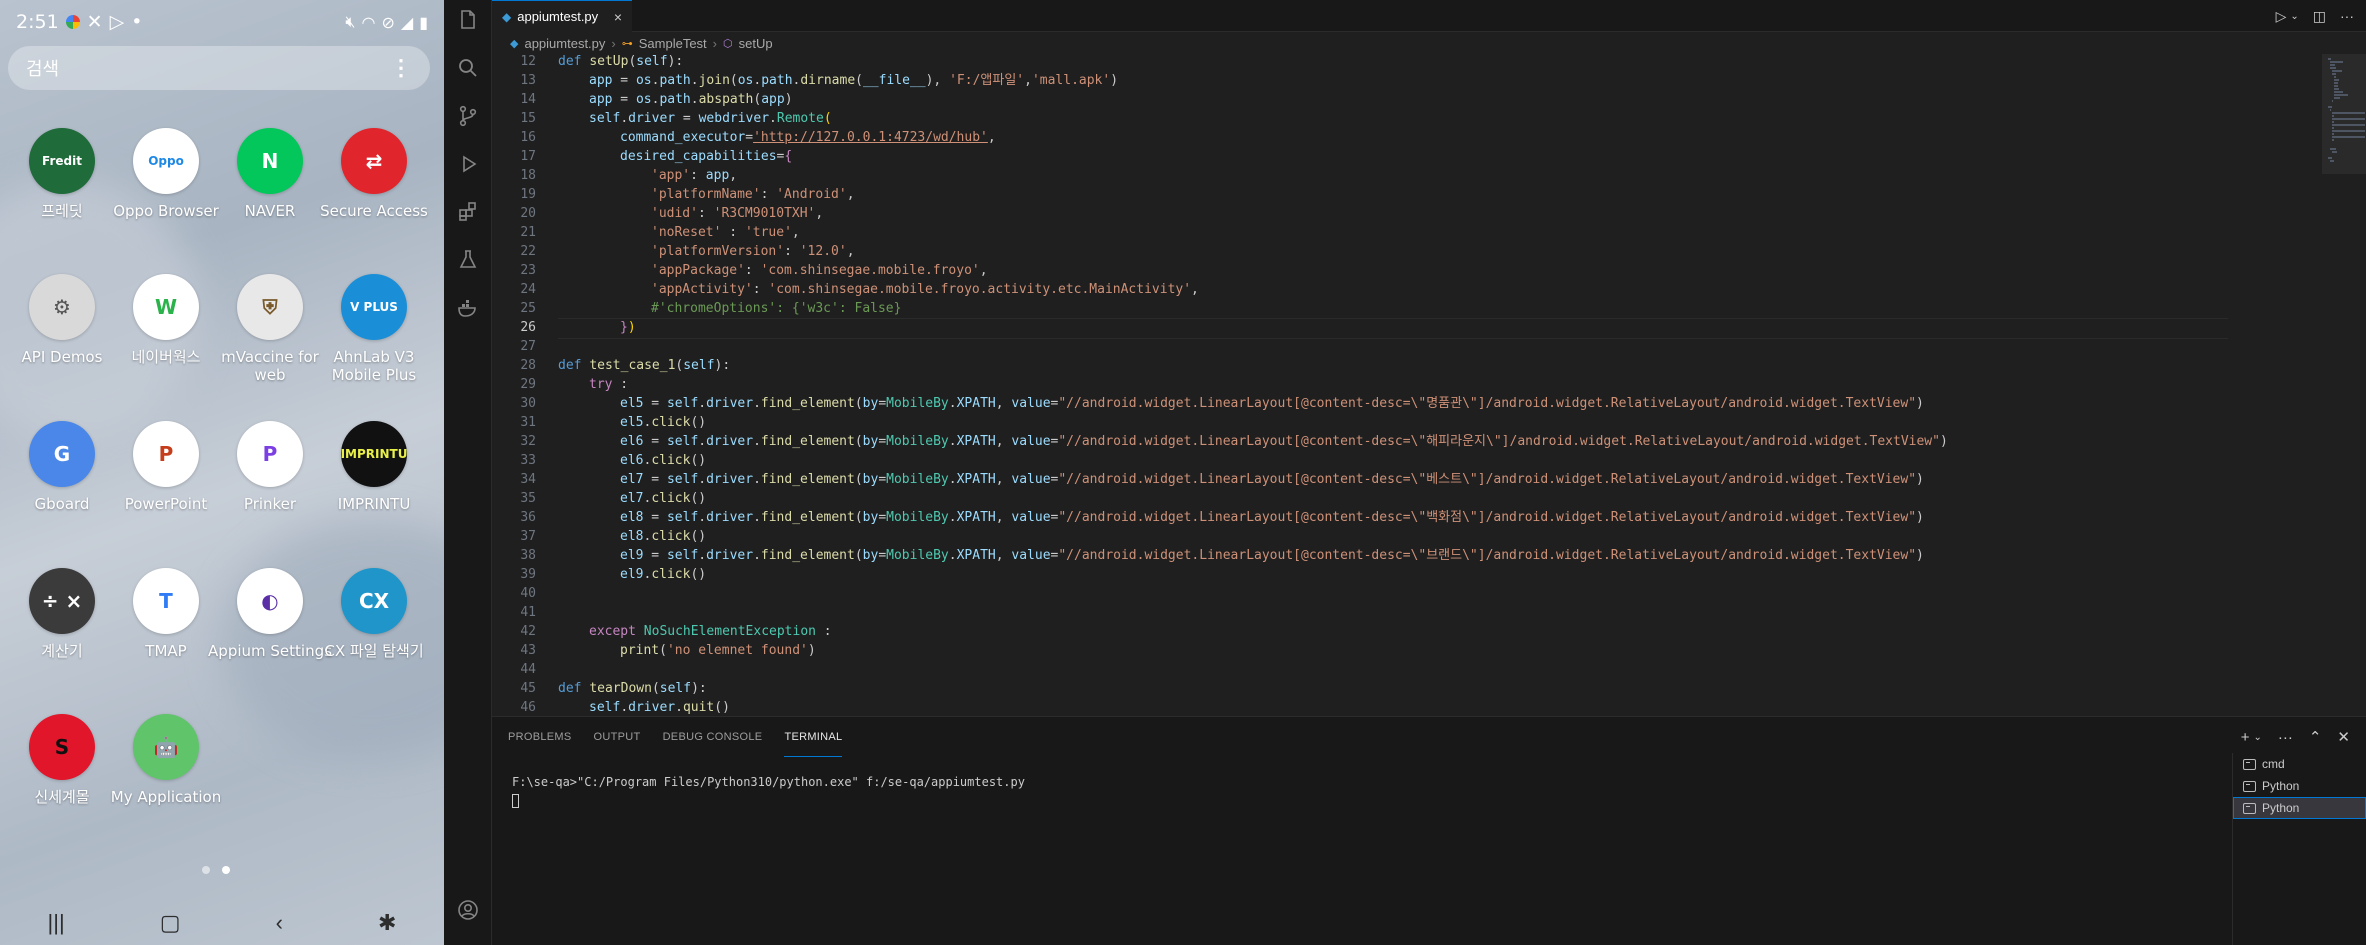 The height and width of the screenshot is (945, 2366). I want to click on app-shortcut: CX CX 파일 탐색기, so click(374, 614).